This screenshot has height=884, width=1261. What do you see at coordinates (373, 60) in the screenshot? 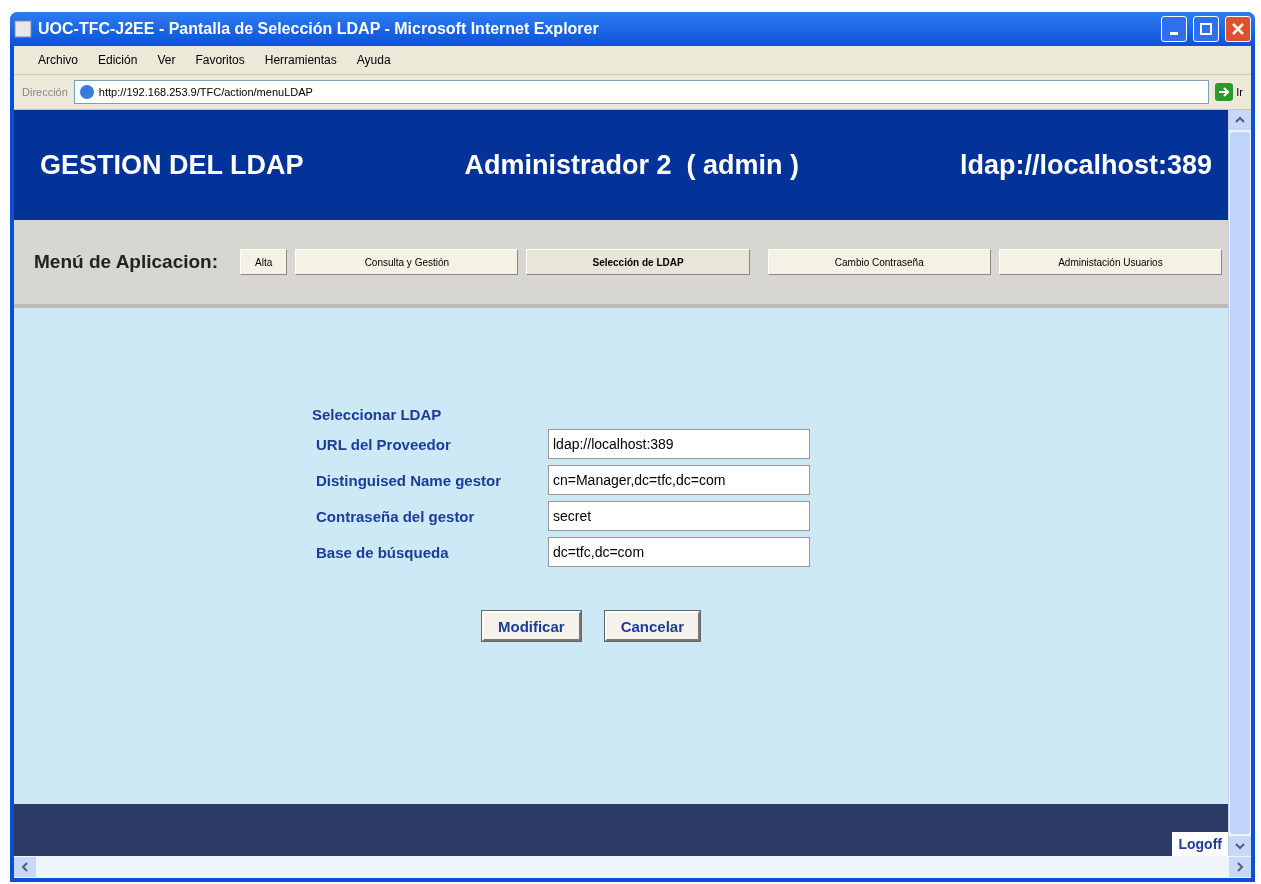
I see `menu-item: Ayuda` at bounding box center [373, 60].